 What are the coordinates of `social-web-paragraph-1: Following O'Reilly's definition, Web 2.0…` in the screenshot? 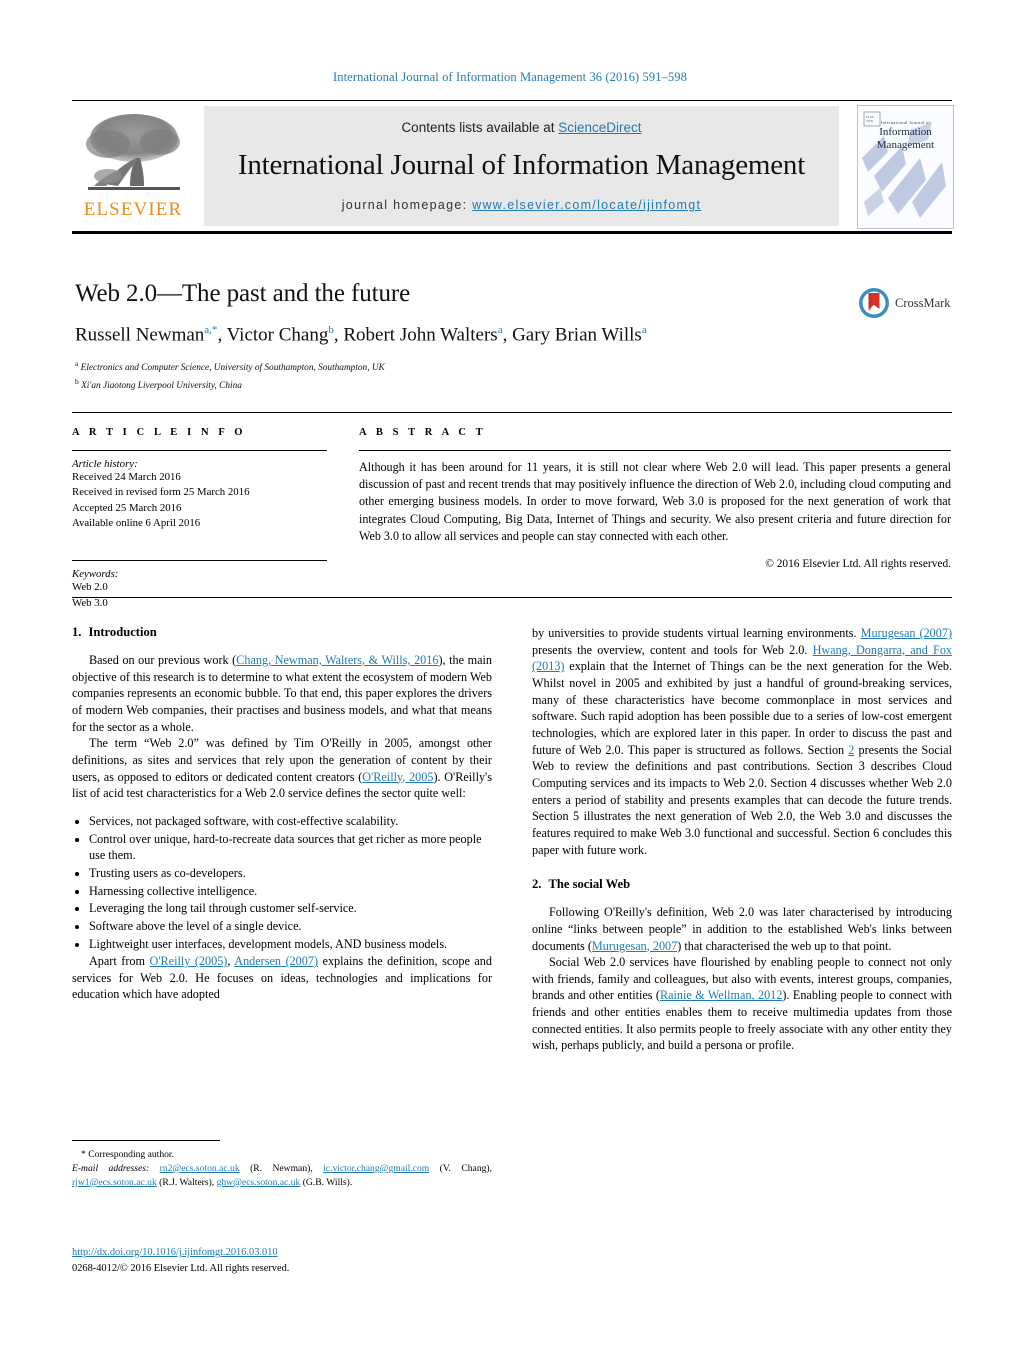 It's located at (742, 929).